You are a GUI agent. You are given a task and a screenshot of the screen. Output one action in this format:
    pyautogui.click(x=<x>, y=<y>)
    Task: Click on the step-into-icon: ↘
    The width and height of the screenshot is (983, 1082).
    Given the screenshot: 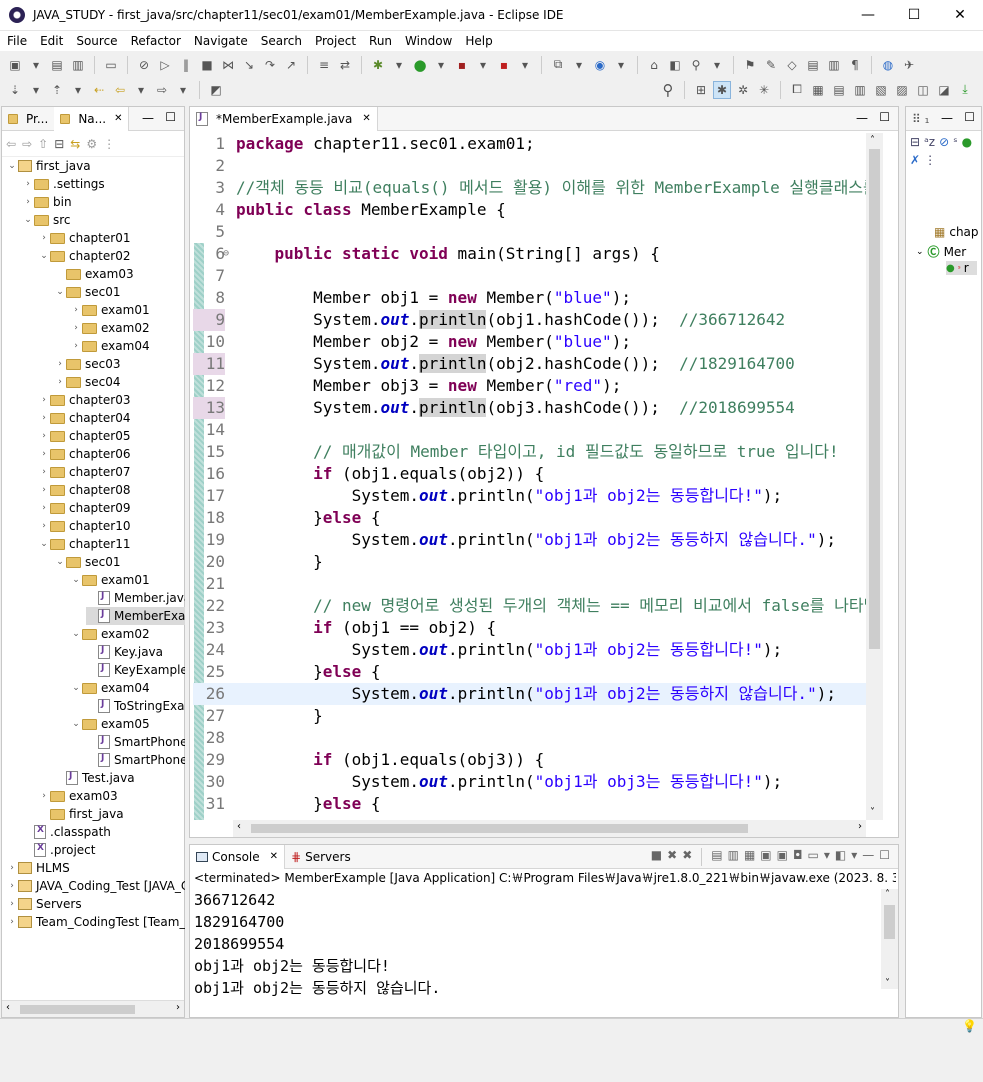 What is the action you would take?
    pyautogui.click(x=249, y=65)
    